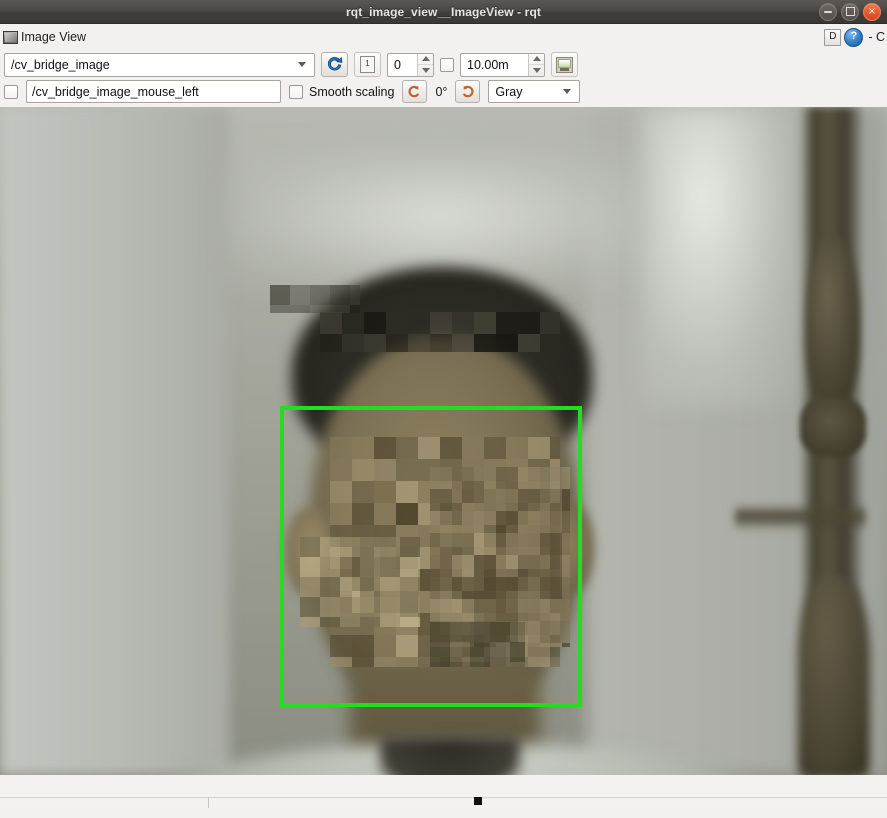 This screenshot has height=818, width=887. I want to click on rotate-right-button, so click(468, 91).